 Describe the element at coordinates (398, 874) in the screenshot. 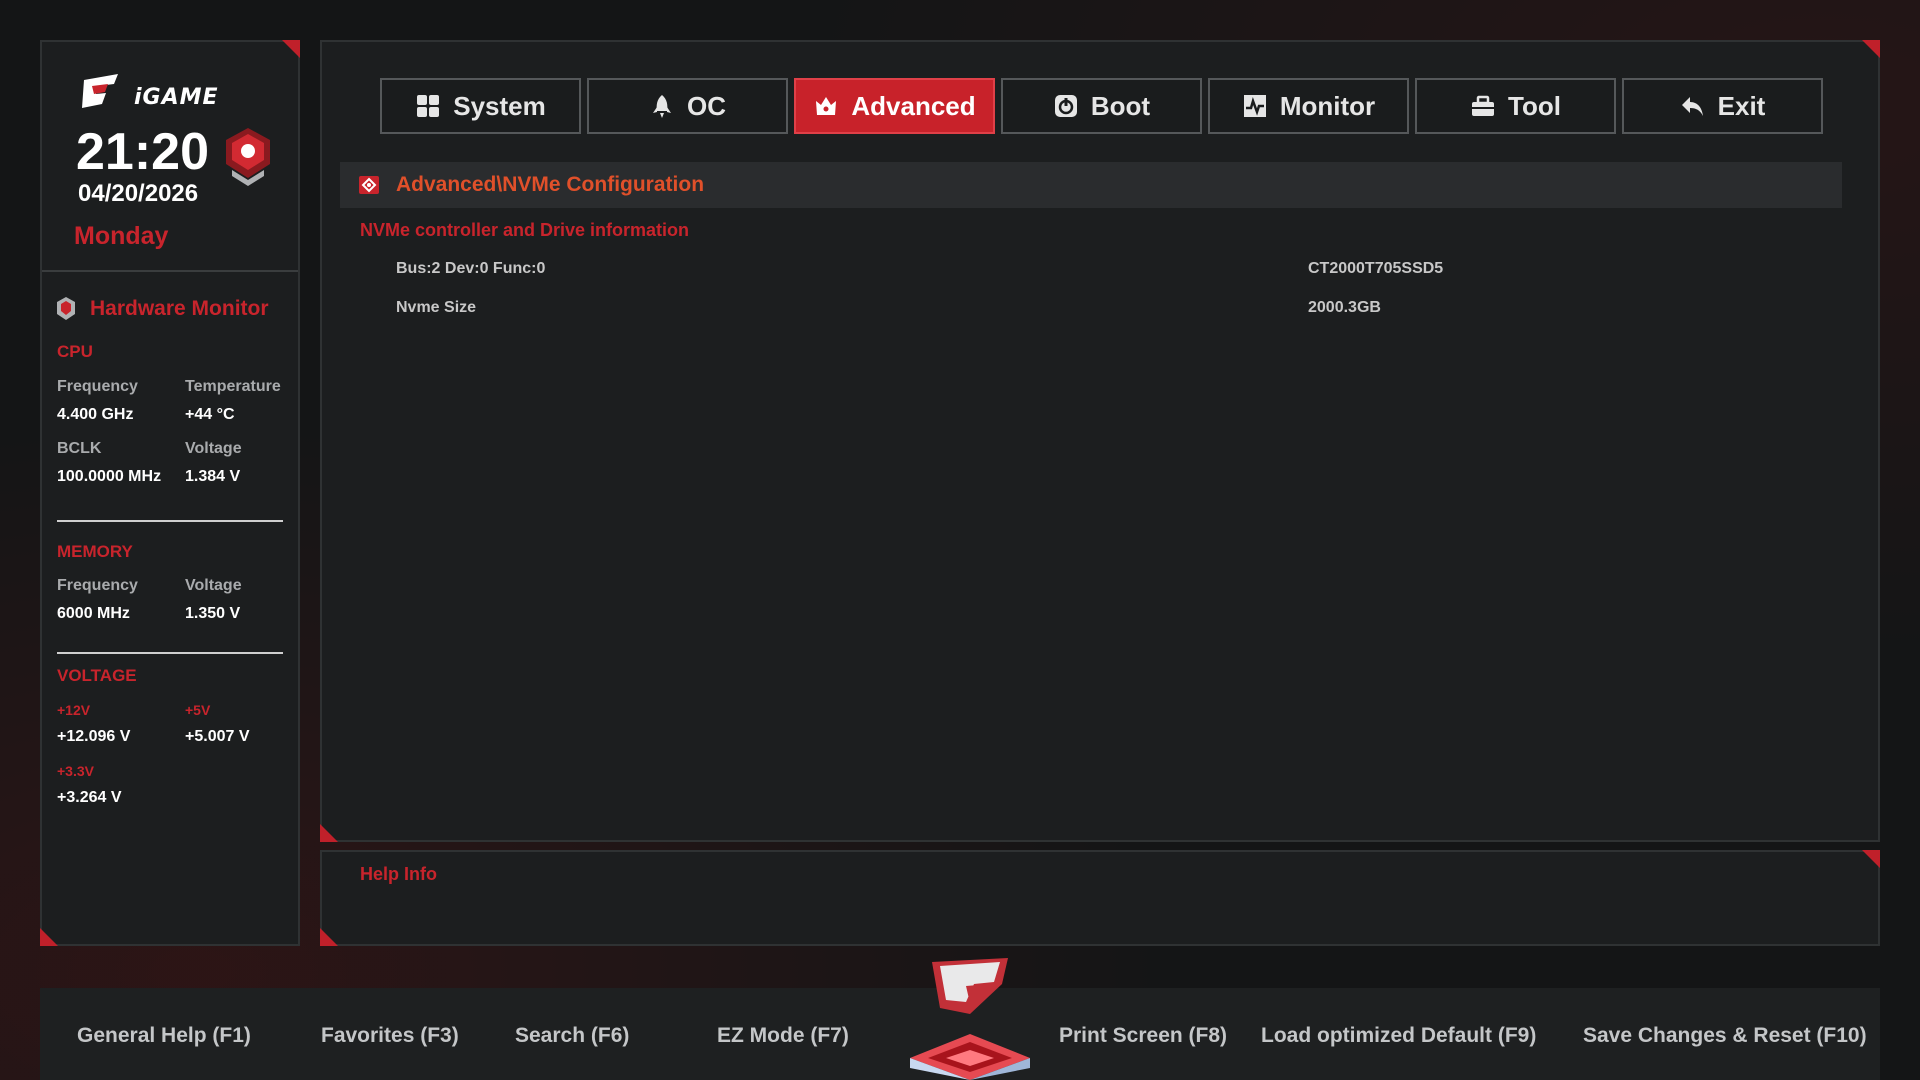

I see `help-title: Help Info` at that location.